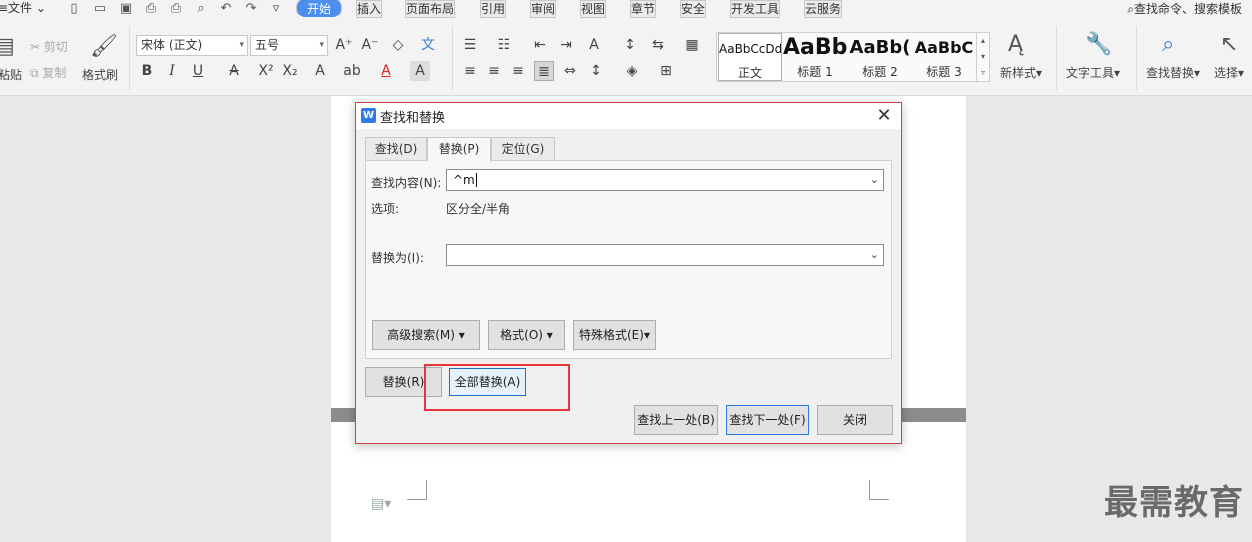 This screenshot has height=542, width=1252. Describe the element at coordinates (147, 71) in the screenshot. I see `bold-icon: B` at that location.